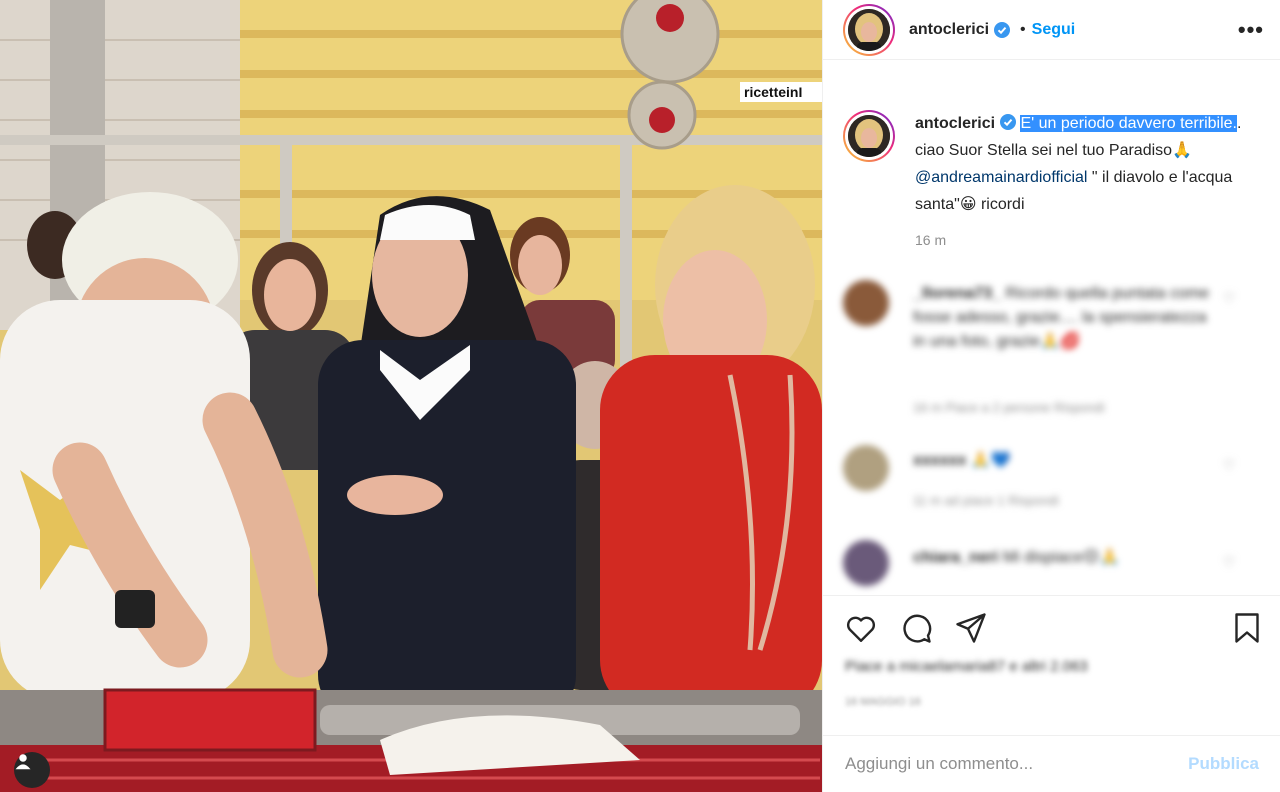 Image resolution: width=1280 pixels, height=792 pixels. Describe the element at coordinates (883, 702) in the screenshot. I see `post-date: 16 MAGGIO 16` at that location.